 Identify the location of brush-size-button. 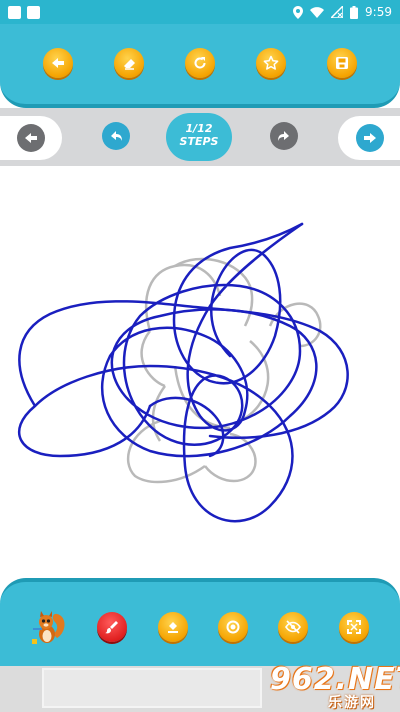
(233, 627).